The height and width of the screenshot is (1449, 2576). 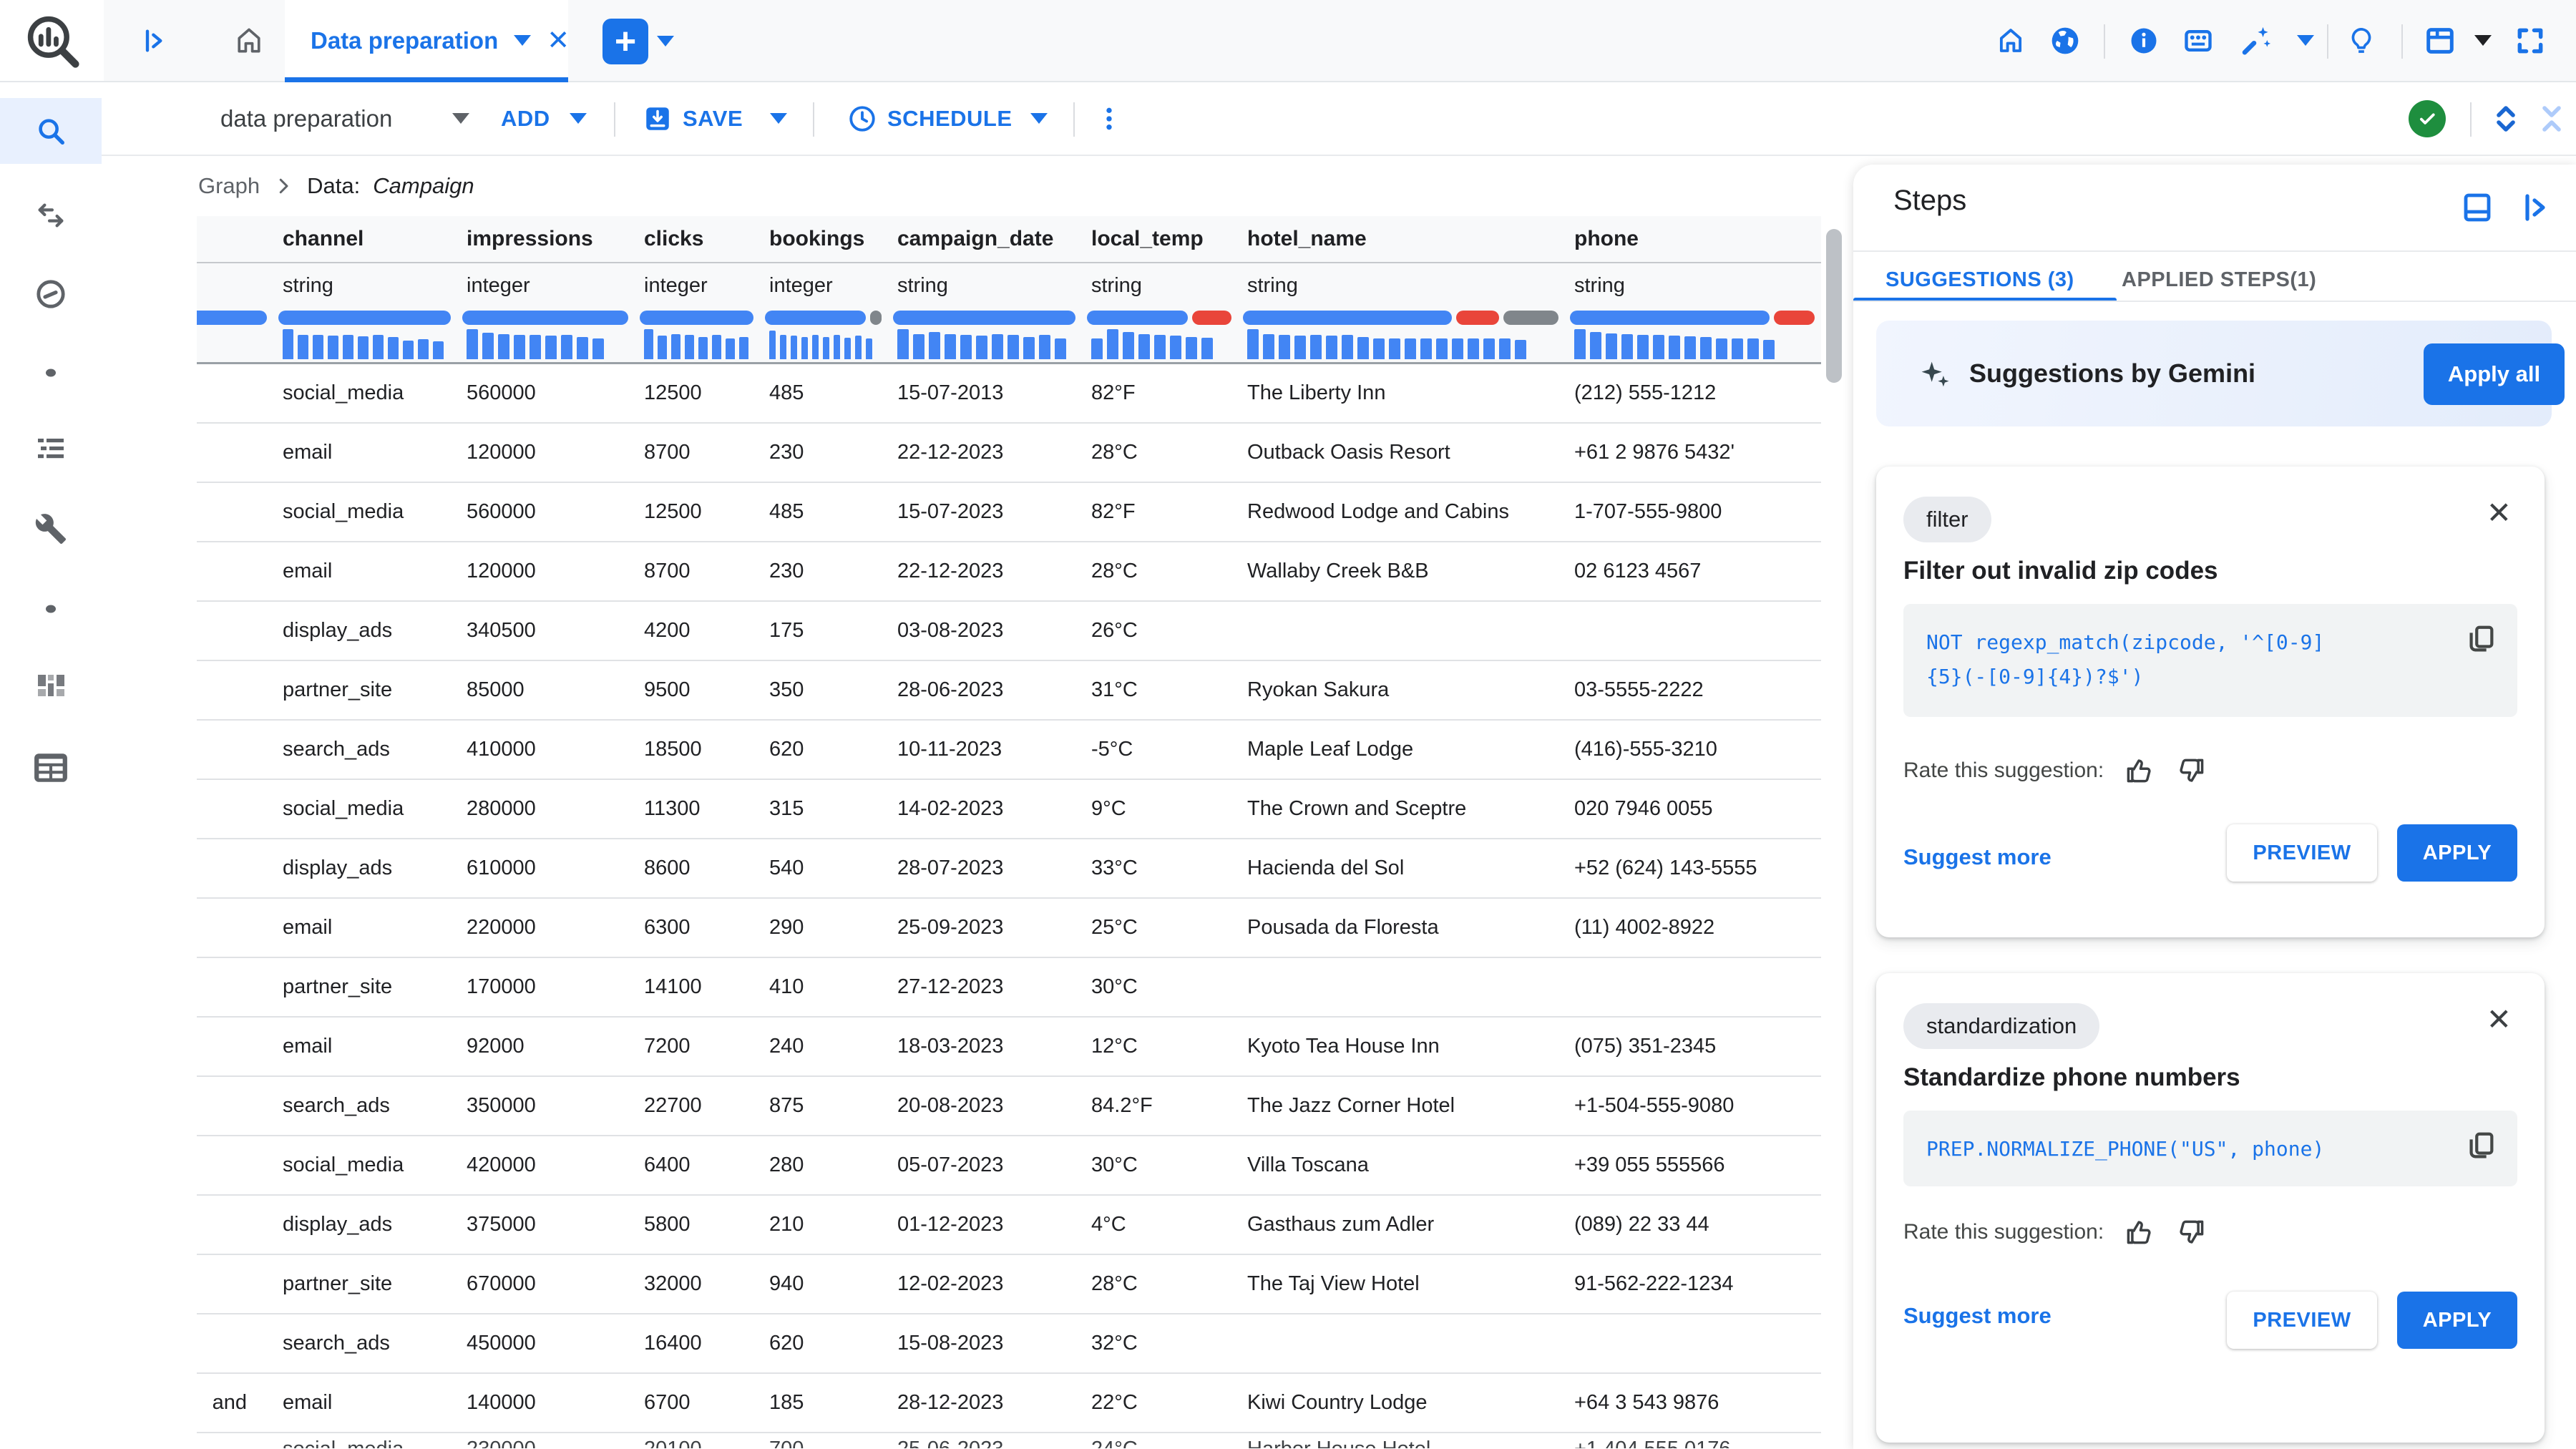 What do you see at coordinates (235, 1403) in the screenshot?
I see `table-cell: and` at bounding box center [235, 1403].